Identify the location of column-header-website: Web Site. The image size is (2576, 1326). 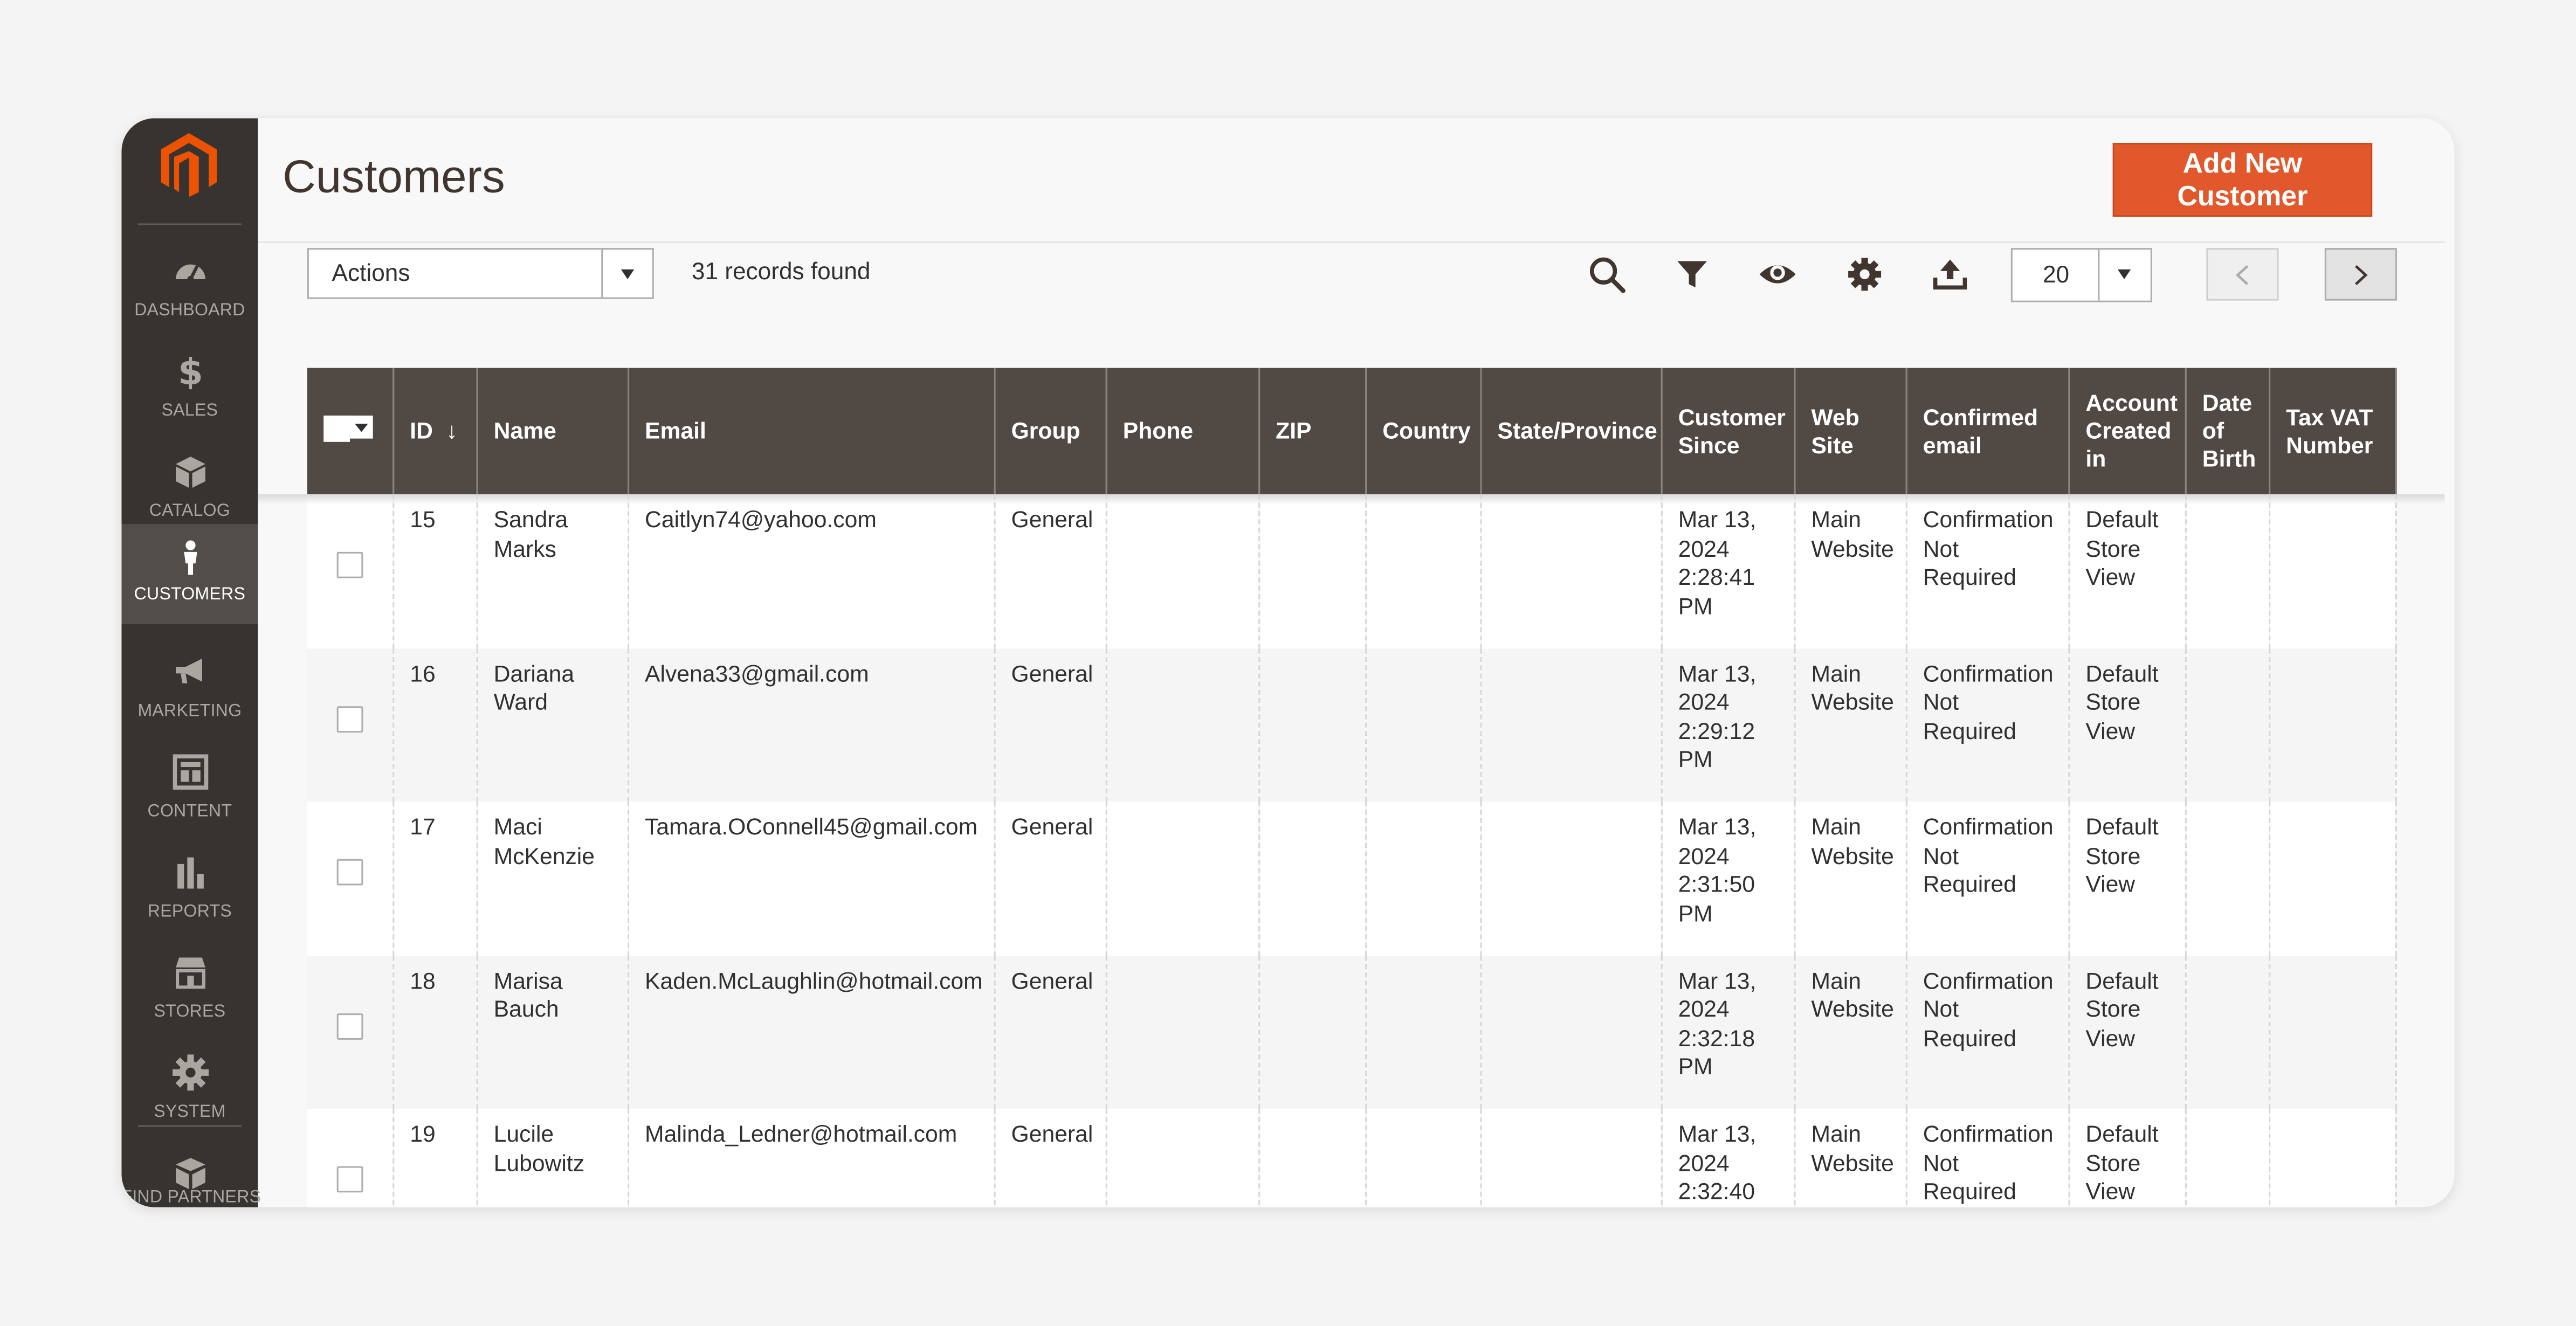
(1850, 432).